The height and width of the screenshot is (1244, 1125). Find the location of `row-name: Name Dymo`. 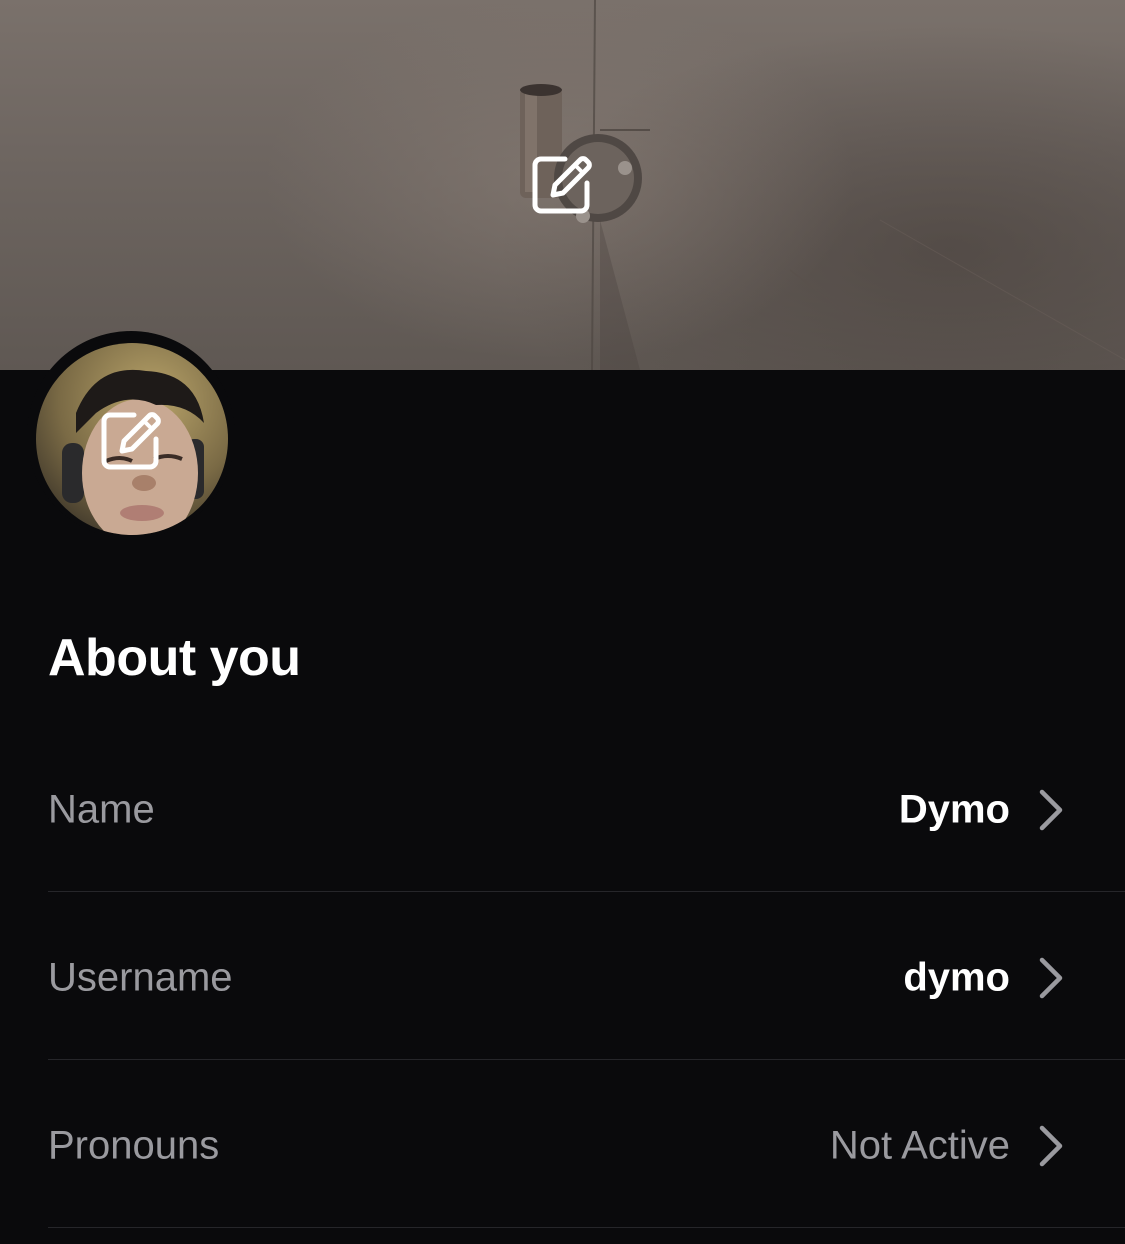

row-name: Name Dymo is located at coordinates (586, 810).